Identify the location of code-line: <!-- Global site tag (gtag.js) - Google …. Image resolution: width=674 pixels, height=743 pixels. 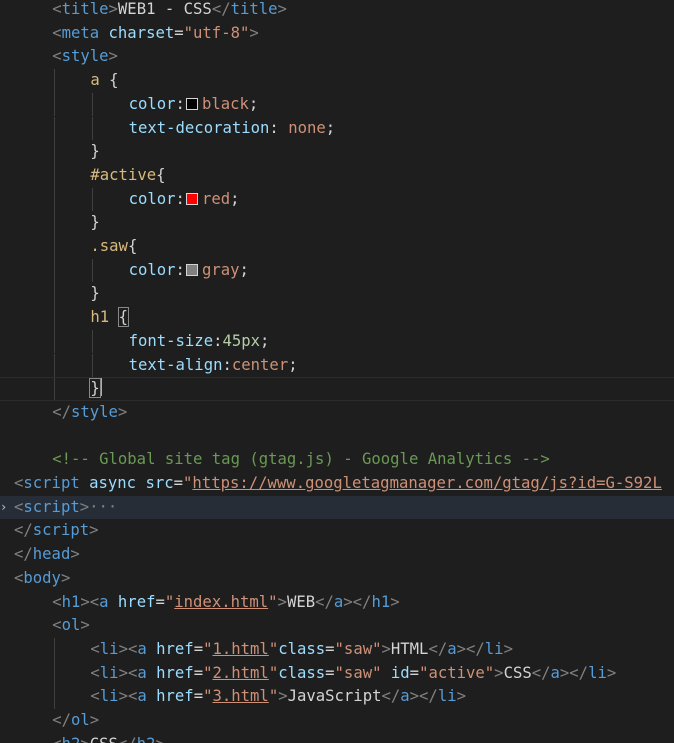
(337, 460).